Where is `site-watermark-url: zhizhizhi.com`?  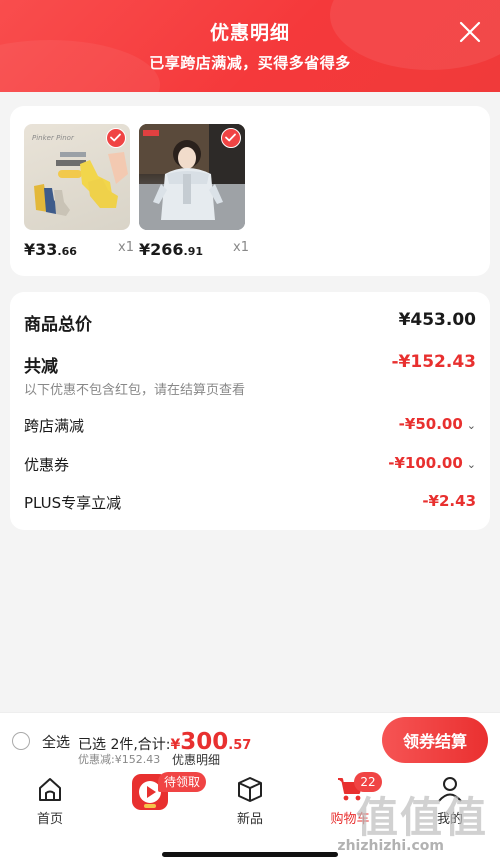
site-watermark-url: zhizhizhi.com is located at coordinates (390, 846).